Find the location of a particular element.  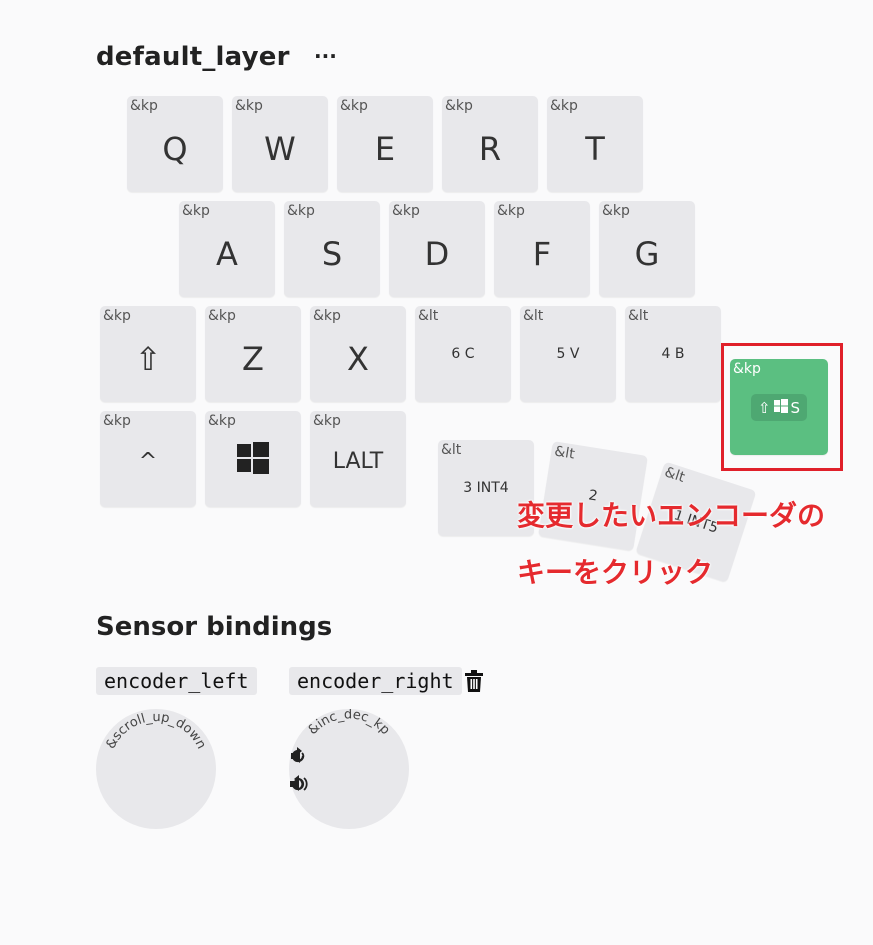

key-windows: &kp is located at coordinates (253, 459).